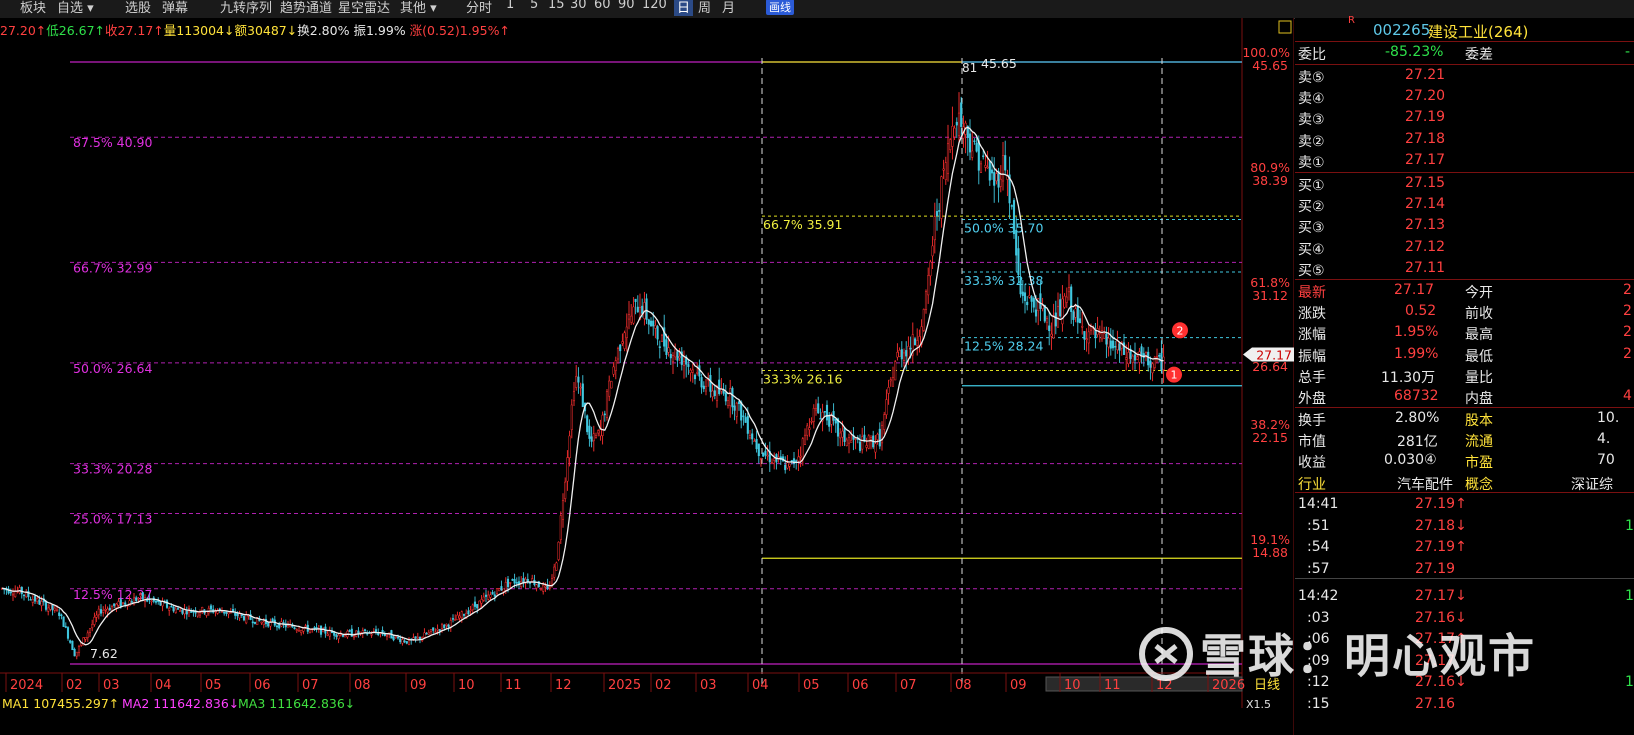  Describe the element at coordinates (1318, 504) in the screenshot. I see `tick-time-0: 14:41` at that location.